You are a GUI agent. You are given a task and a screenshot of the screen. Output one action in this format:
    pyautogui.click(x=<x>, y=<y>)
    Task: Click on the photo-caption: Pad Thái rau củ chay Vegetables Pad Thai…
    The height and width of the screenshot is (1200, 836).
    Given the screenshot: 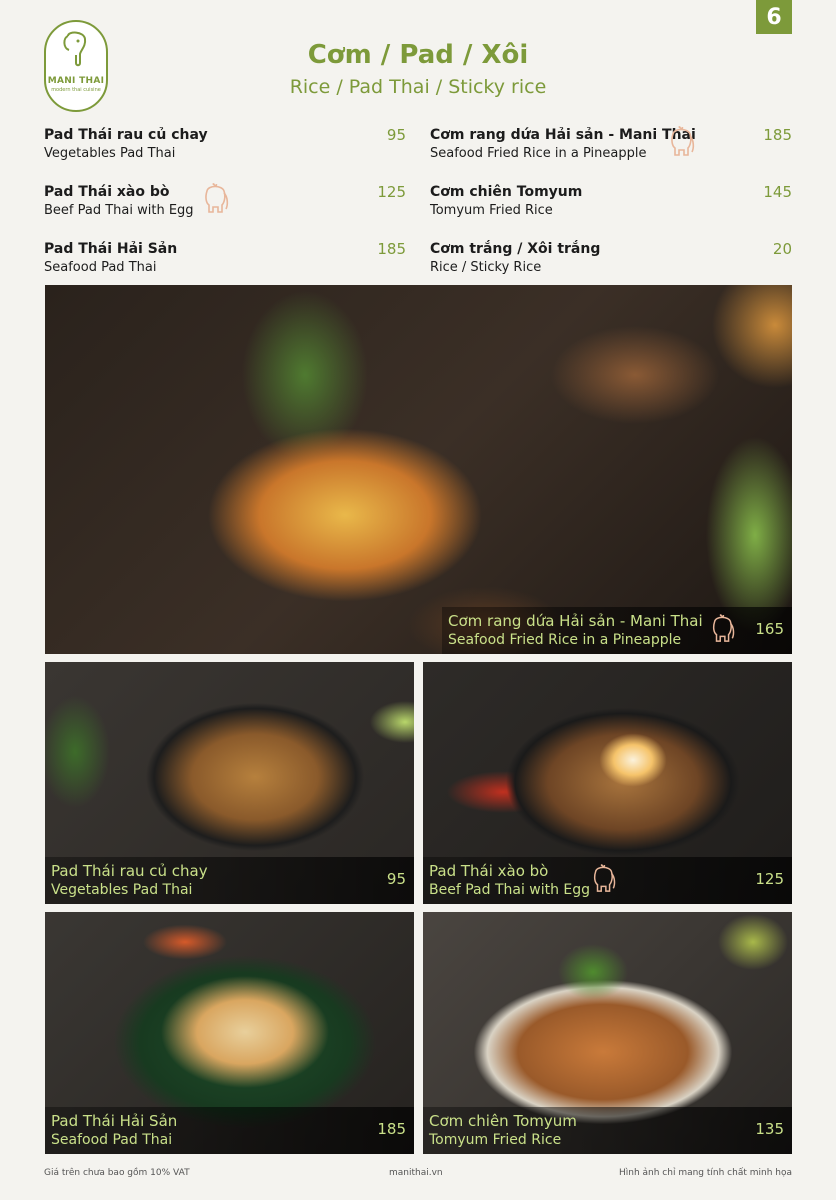 What is the action you would take?
    pyautogui.click(x=229, y=880)
    